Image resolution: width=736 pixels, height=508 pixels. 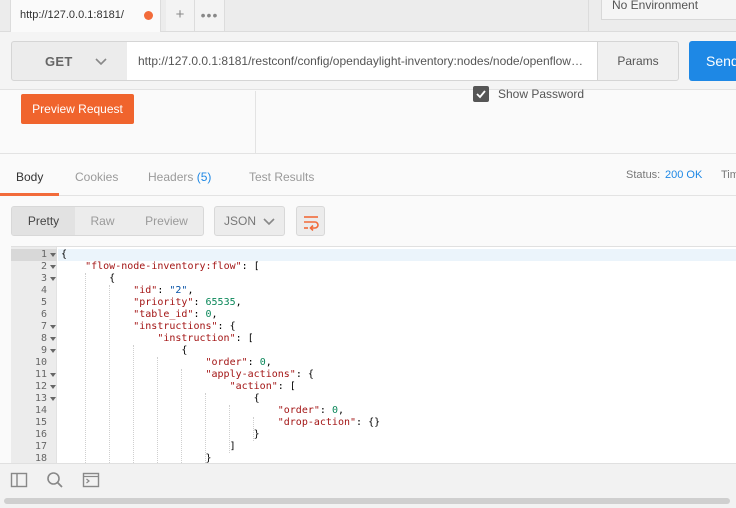 What do you see at coordinates (34, 255) in the screenshot?
I see `gutter-line: 1` at bounding box center [34, 255].